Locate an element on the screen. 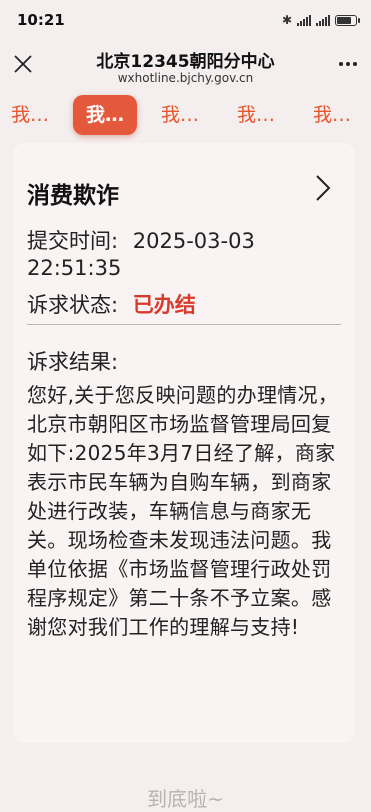 The width and height of the screenshot is (371, 812). bluetooth-icon: ✱ is located at coordinates (286, 20).